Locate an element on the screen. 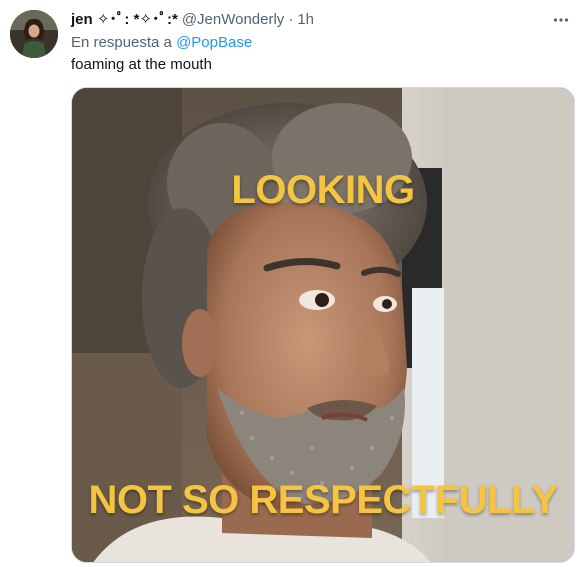  user-handle: @JenWonderly is located at coordinates (233, 20).